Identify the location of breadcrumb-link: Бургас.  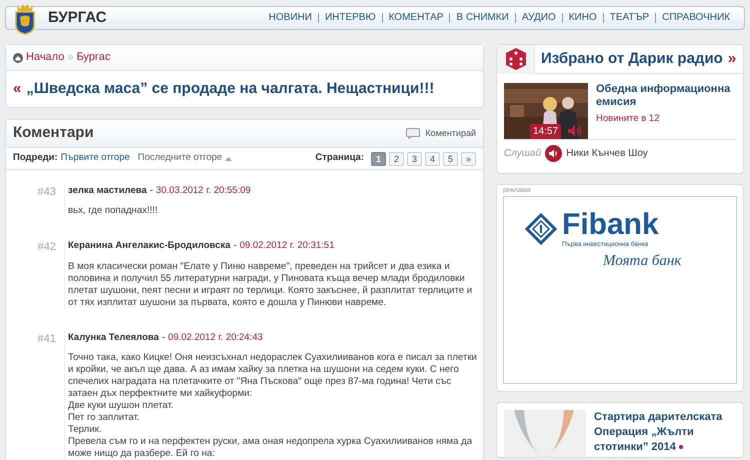
(93, 57).